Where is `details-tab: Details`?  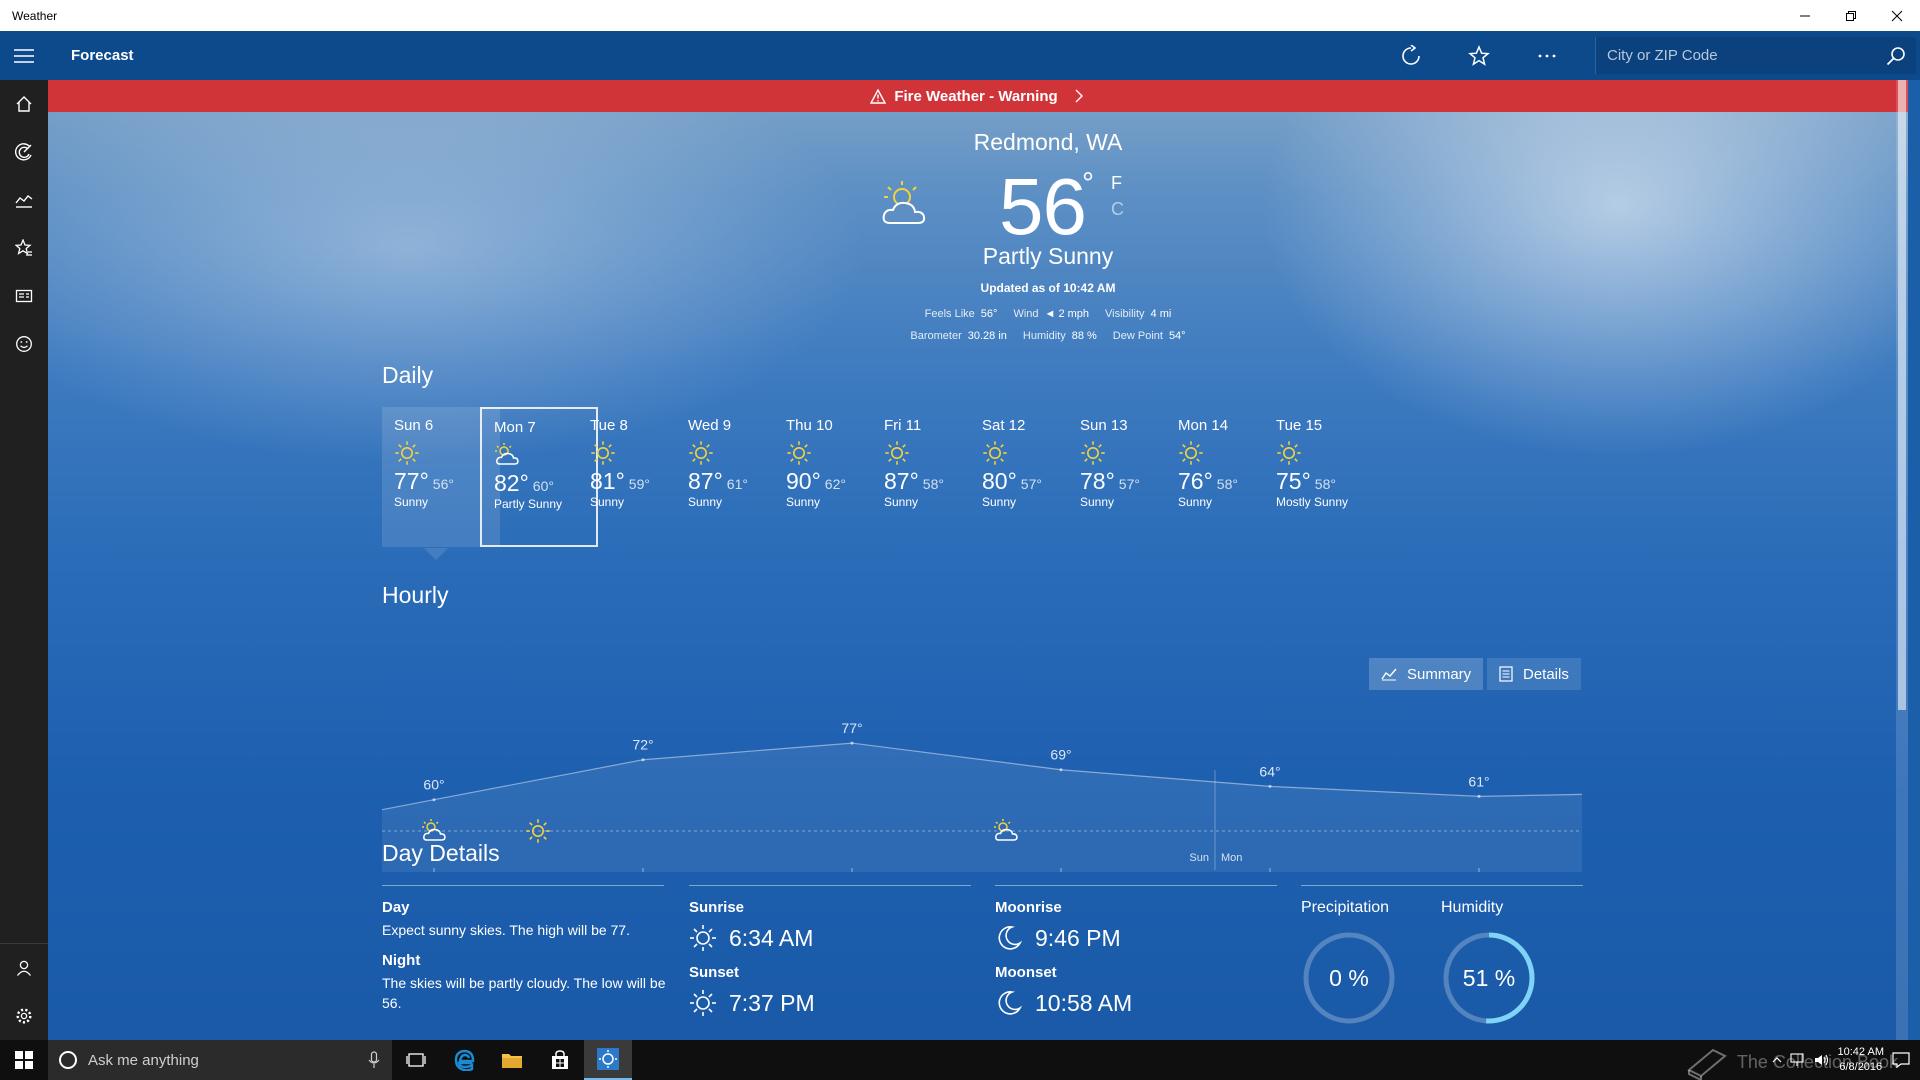
details-tab: Details is located at coordinates (1534, 674).